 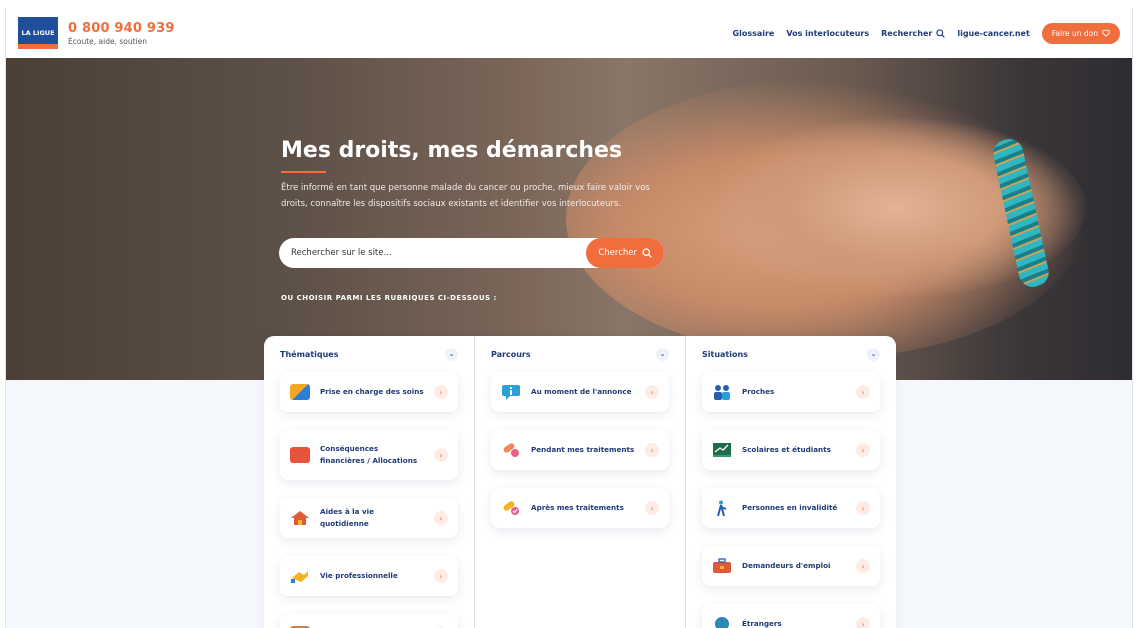 What do you see at coordinates (452, 150) in the screenshot?
I see `page-title: Mes droits, mes démarches` at bounding box center [452, 150].